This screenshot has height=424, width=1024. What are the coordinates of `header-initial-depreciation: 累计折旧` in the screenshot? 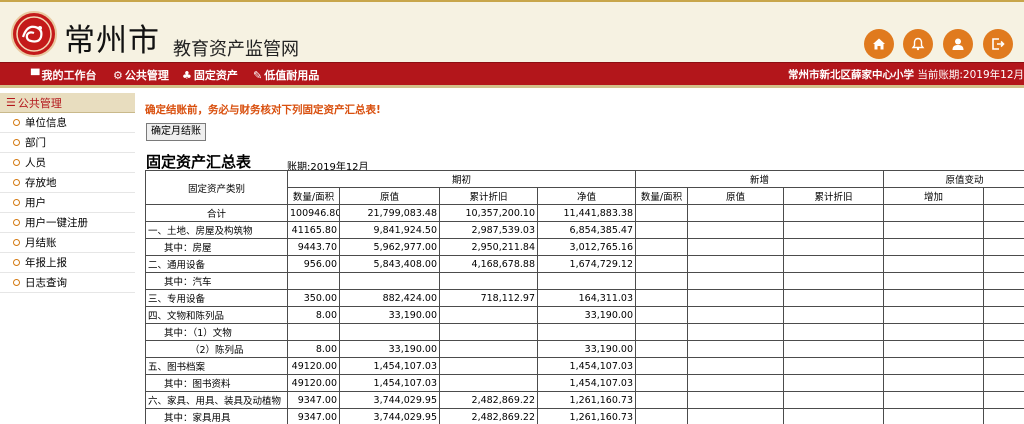 It's located at (488, 196).